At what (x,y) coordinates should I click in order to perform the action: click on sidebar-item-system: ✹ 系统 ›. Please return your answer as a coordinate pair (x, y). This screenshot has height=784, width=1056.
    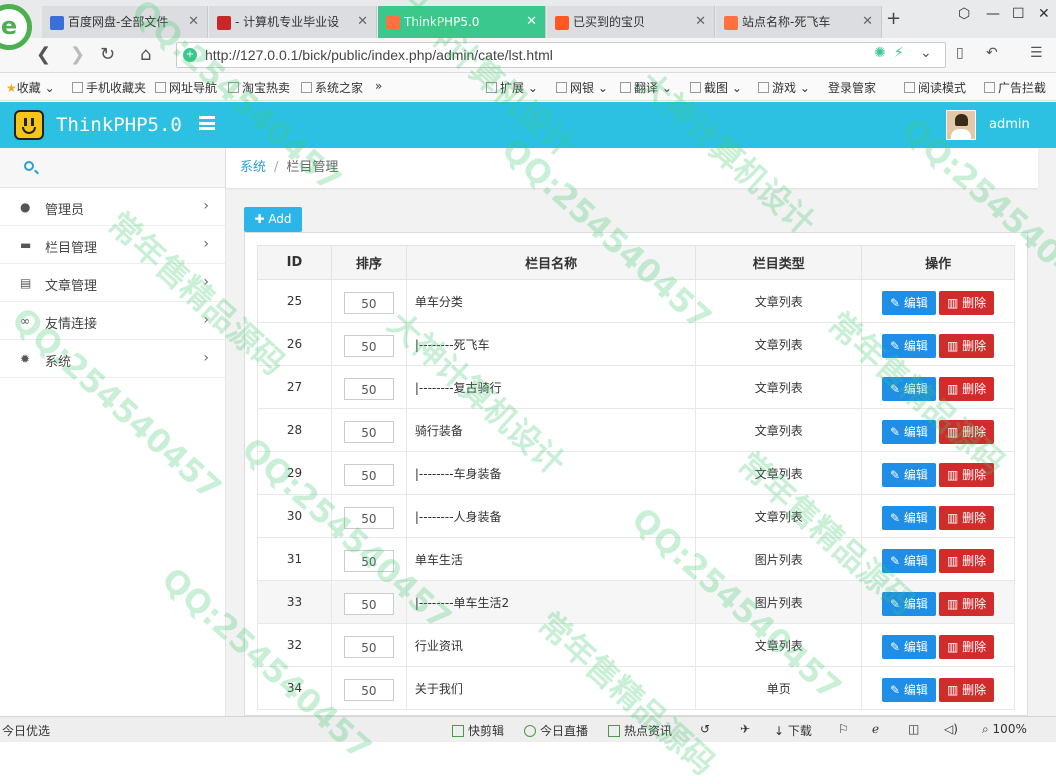
    Looking at the image, I should click on (112, 359).